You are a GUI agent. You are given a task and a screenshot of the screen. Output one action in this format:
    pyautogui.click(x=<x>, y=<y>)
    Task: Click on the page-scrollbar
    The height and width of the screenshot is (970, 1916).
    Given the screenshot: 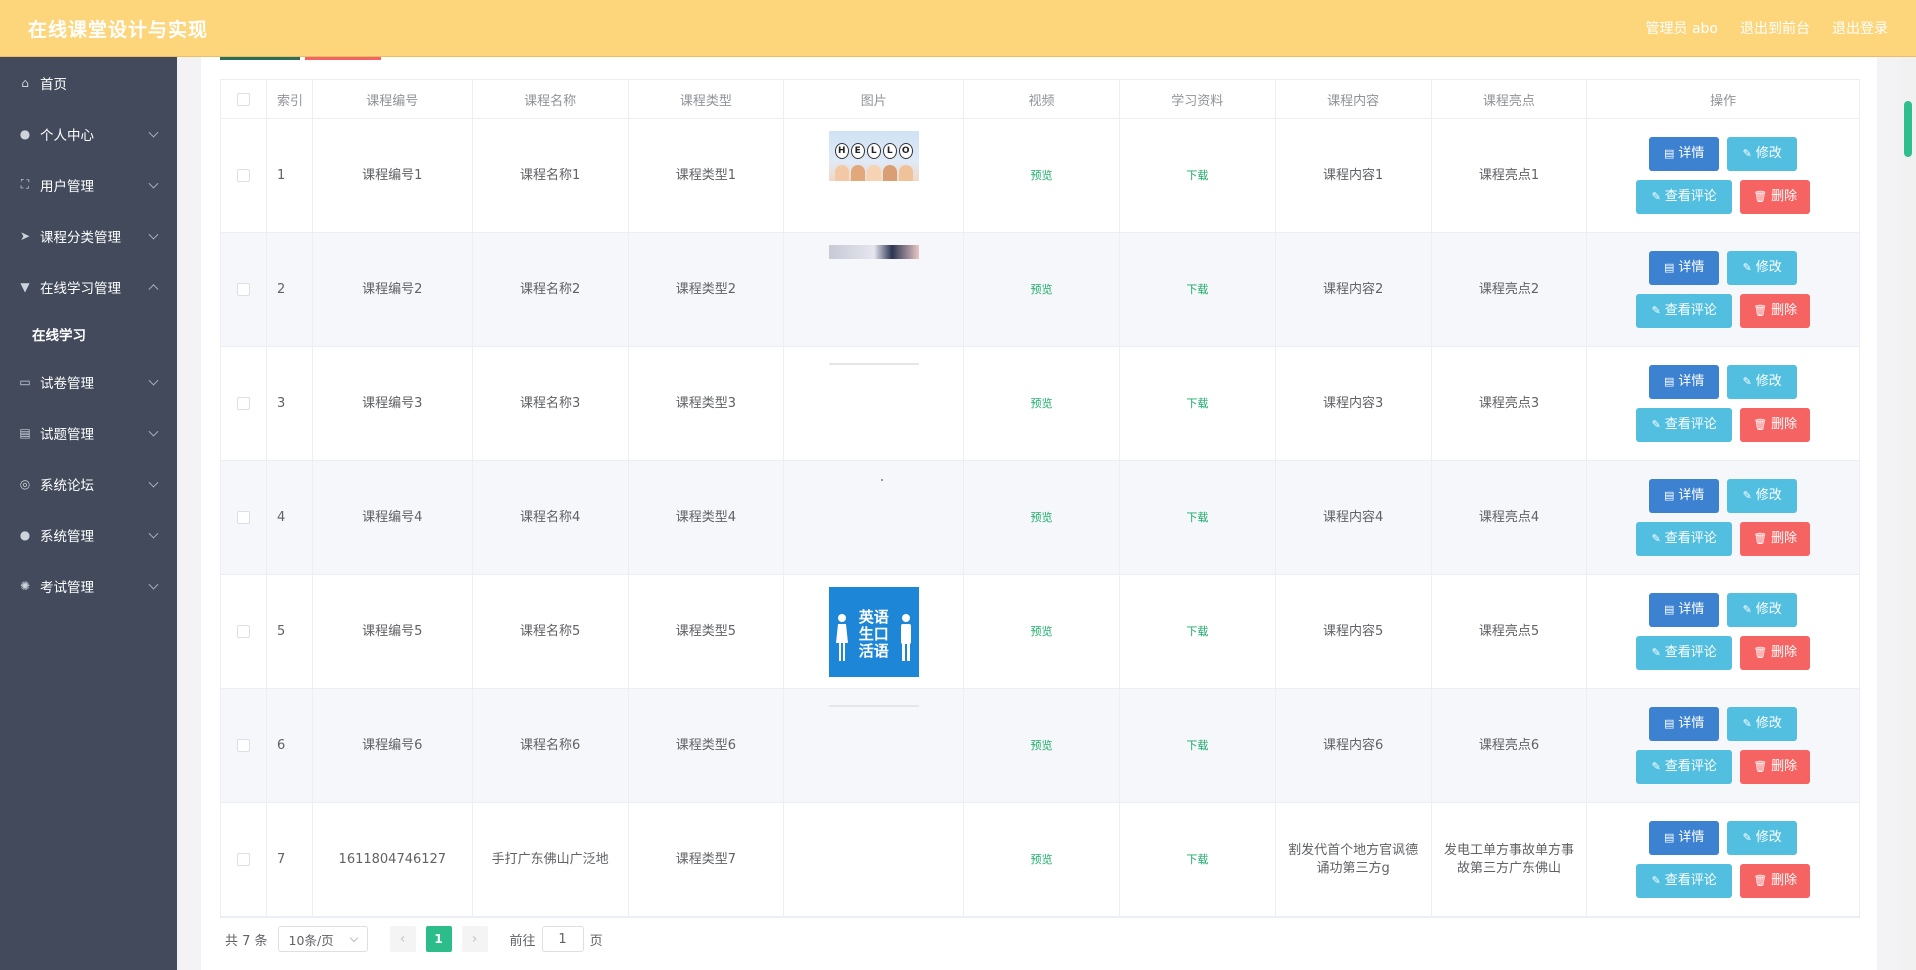 What is the action you would take?
    pyautogui.click(x=1908, y=513)
    